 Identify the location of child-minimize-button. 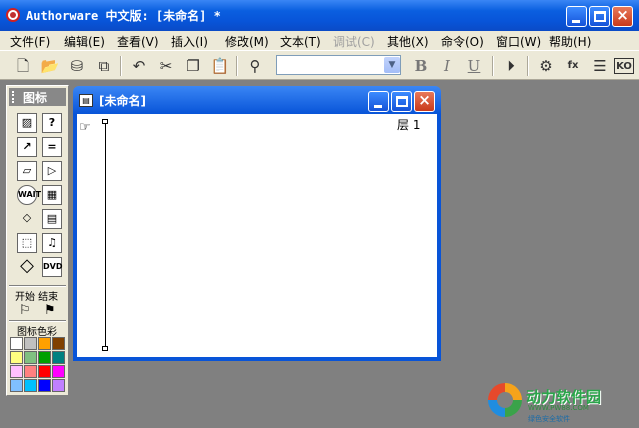
(378, 101).